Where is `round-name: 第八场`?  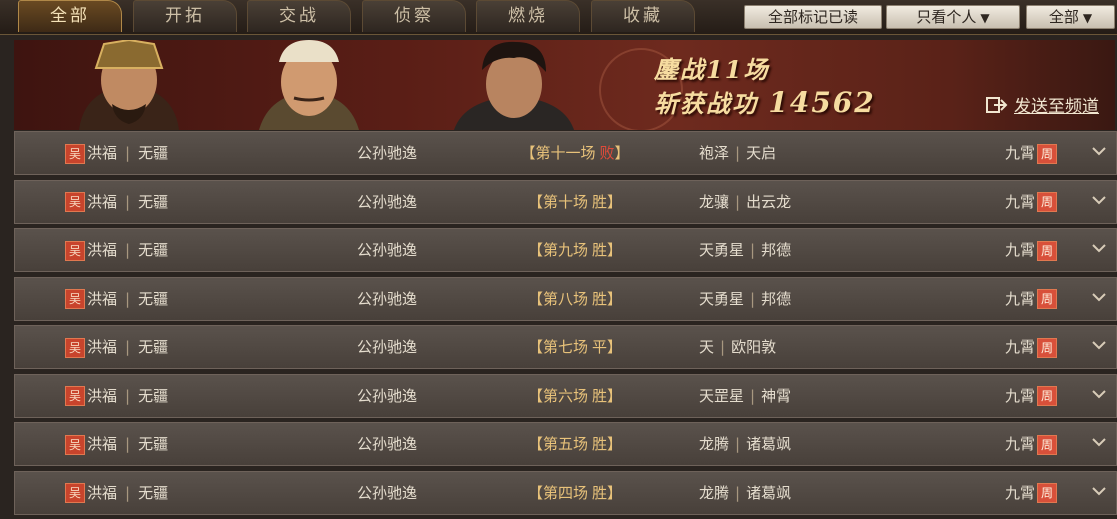 round-name: 第八场 is located at coordinates (565, 298).